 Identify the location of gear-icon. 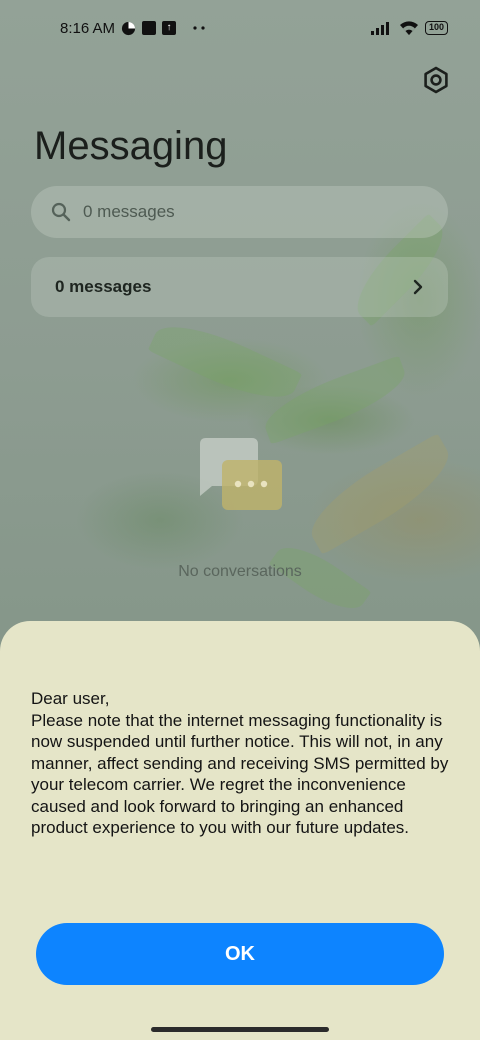
(436, 80).